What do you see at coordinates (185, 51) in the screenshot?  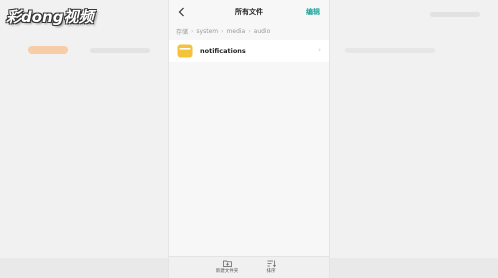 I see `folder-icon` at bounding box center [185, 51].